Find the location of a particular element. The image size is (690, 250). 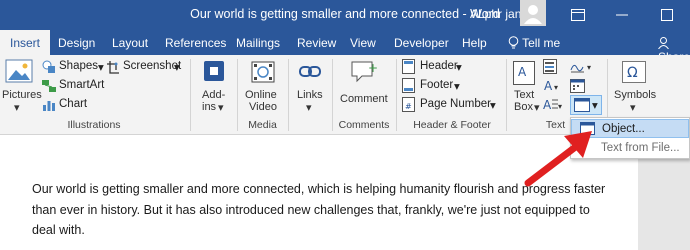

object-button: ▾ is located at coordinates (586, 105).